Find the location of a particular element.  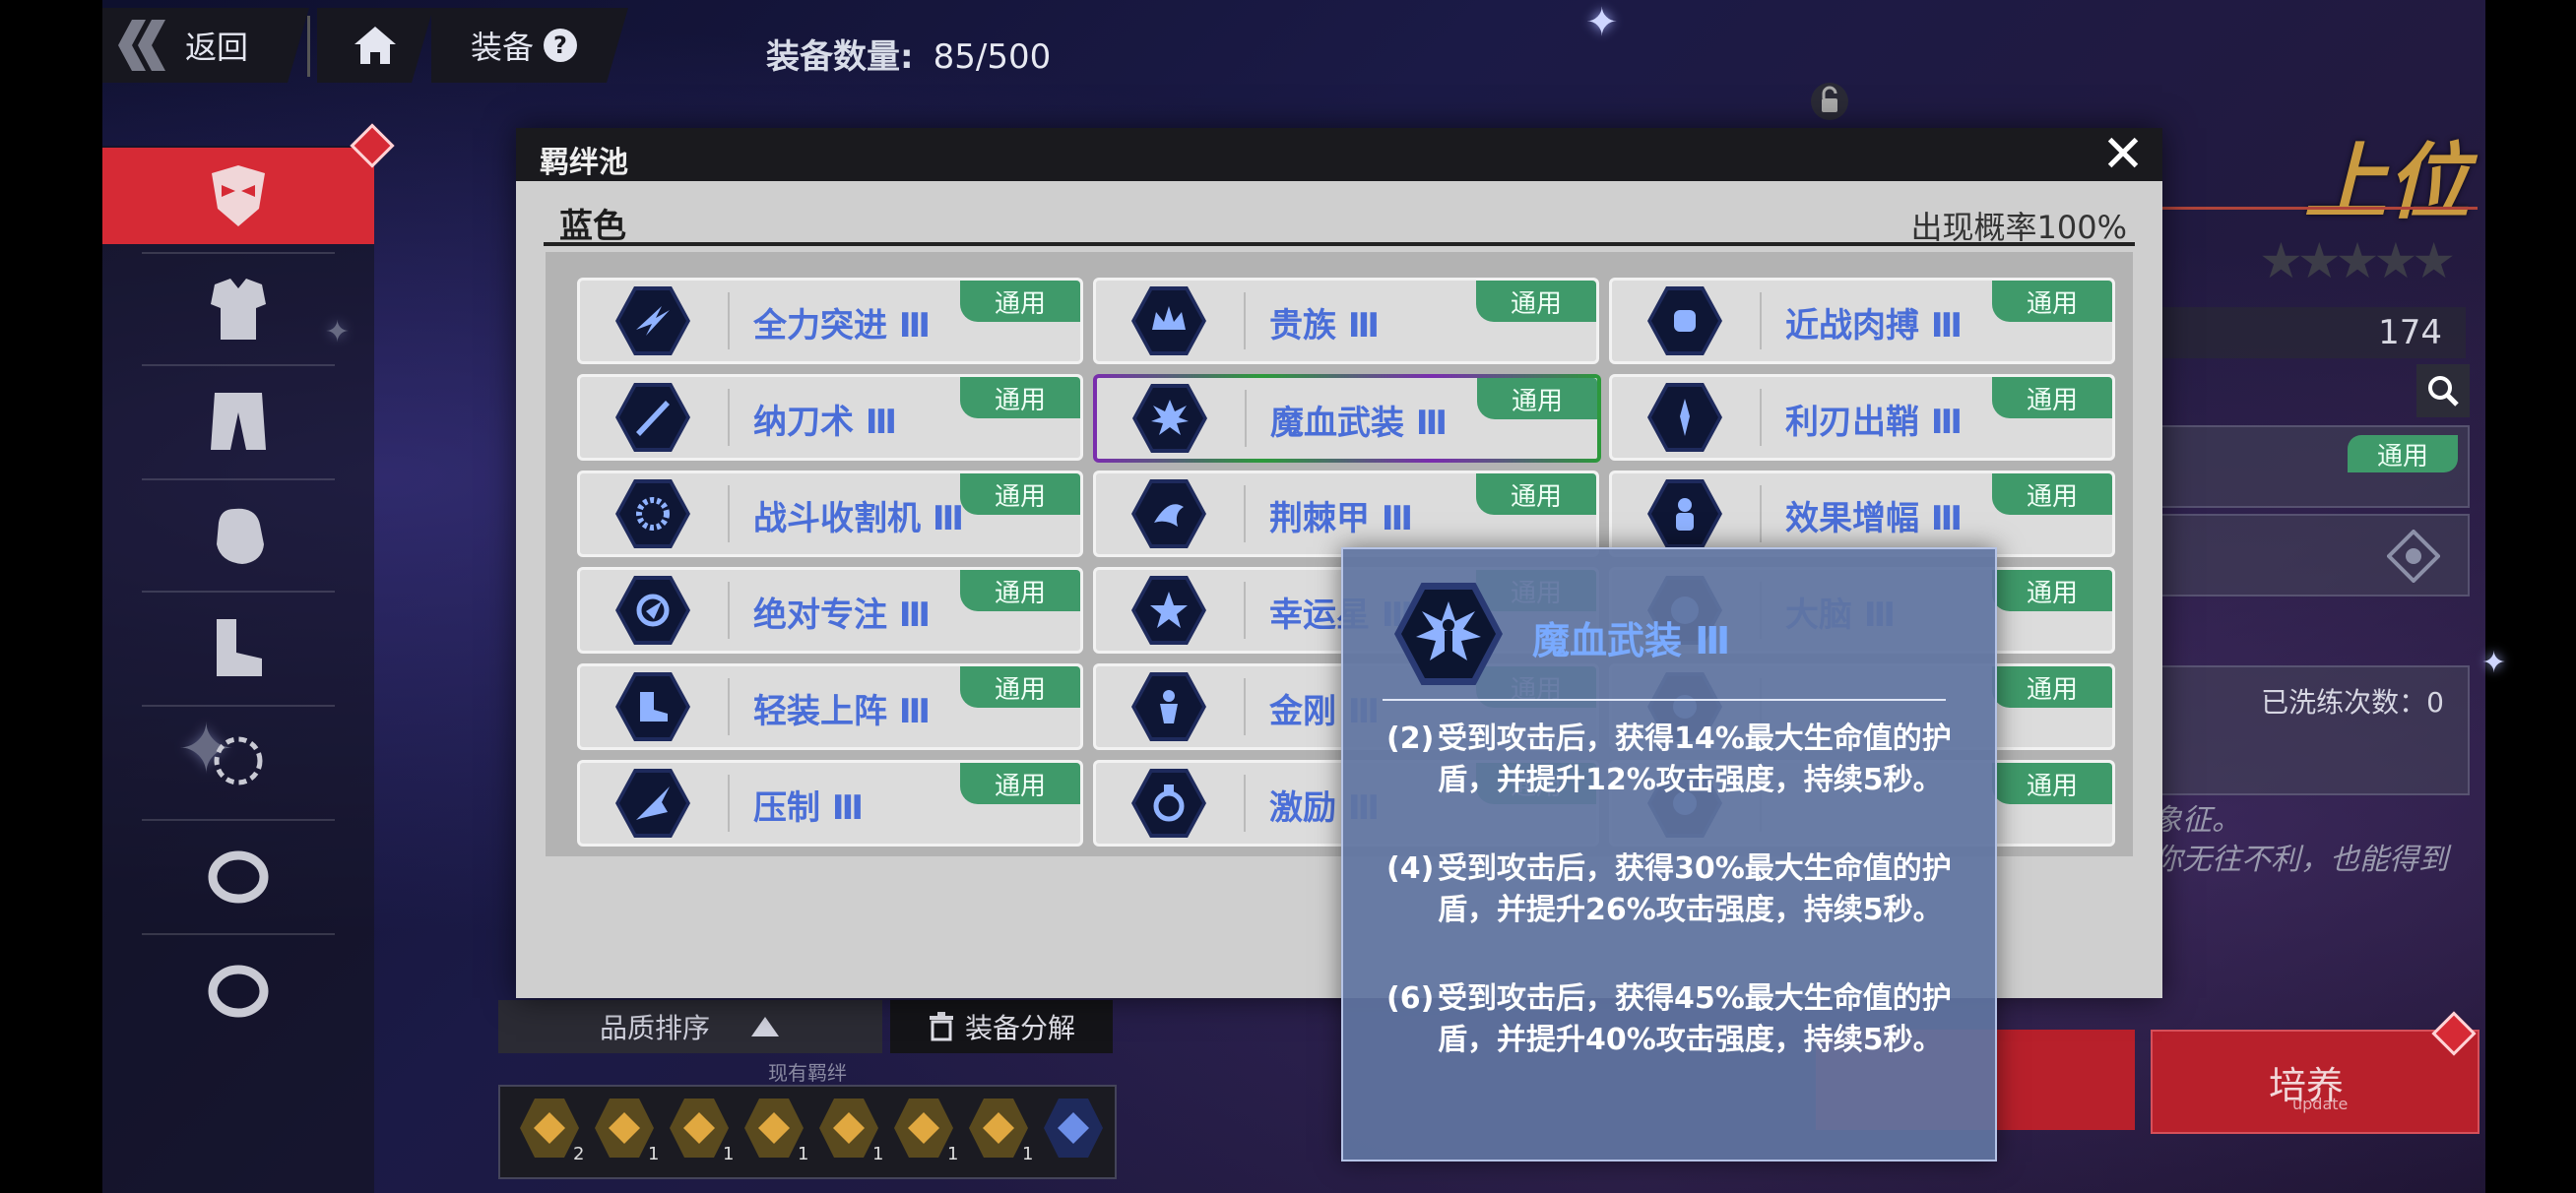

bond-card: 战斗收割机 Ⅲ 通用 is located at coordinates (830, 514).